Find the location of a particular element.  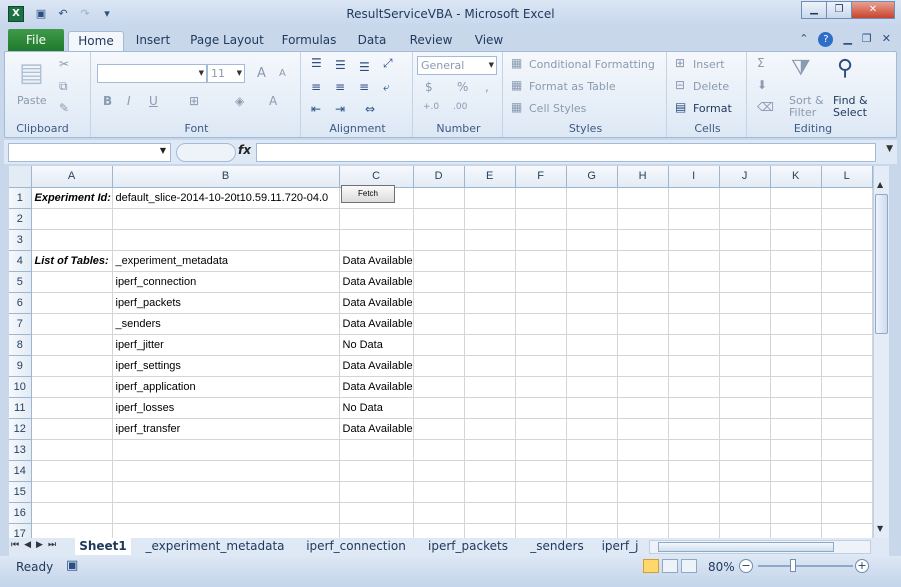

cell-styles-icon: ▦ is located at coordinates (516, 107).